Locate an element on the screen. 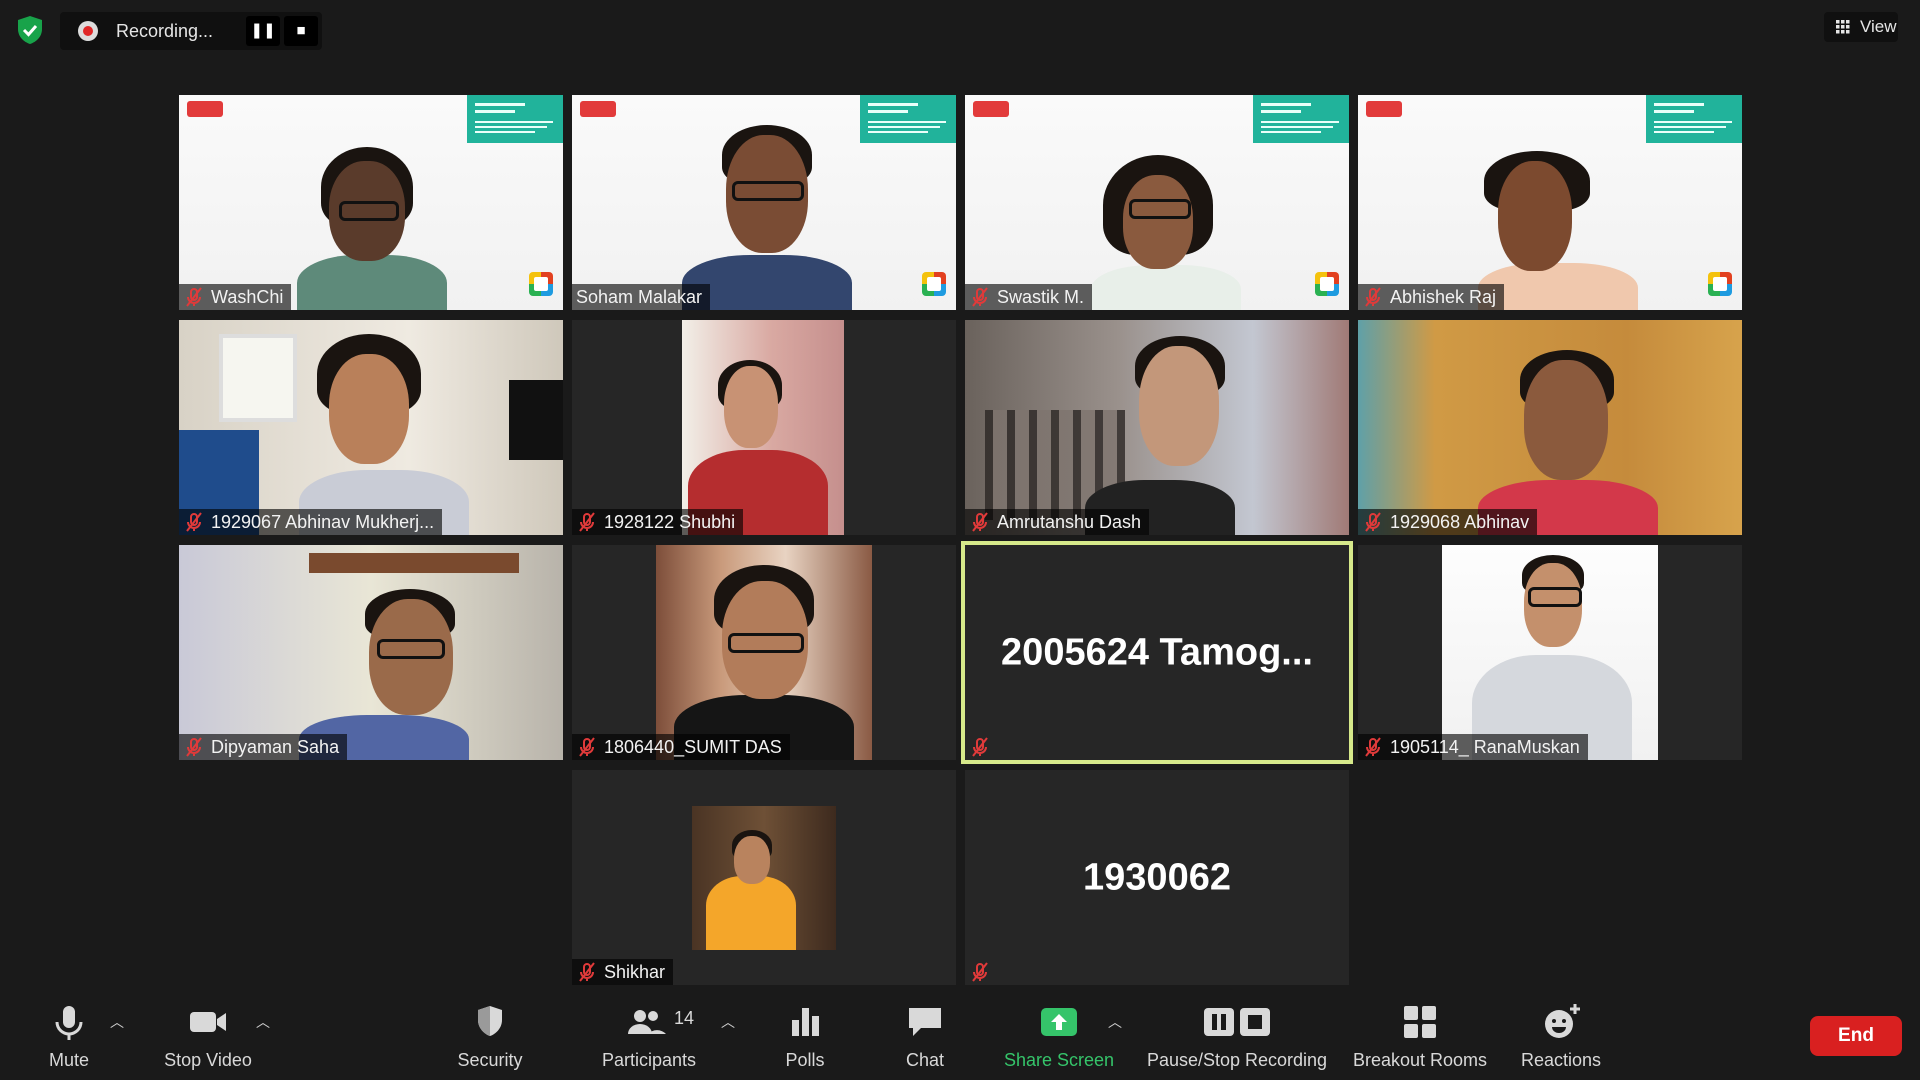 The height and width of the screenshot is (1080, 1920). video-tile: 1928122 Shubhi is located at coordinates (764, 427).